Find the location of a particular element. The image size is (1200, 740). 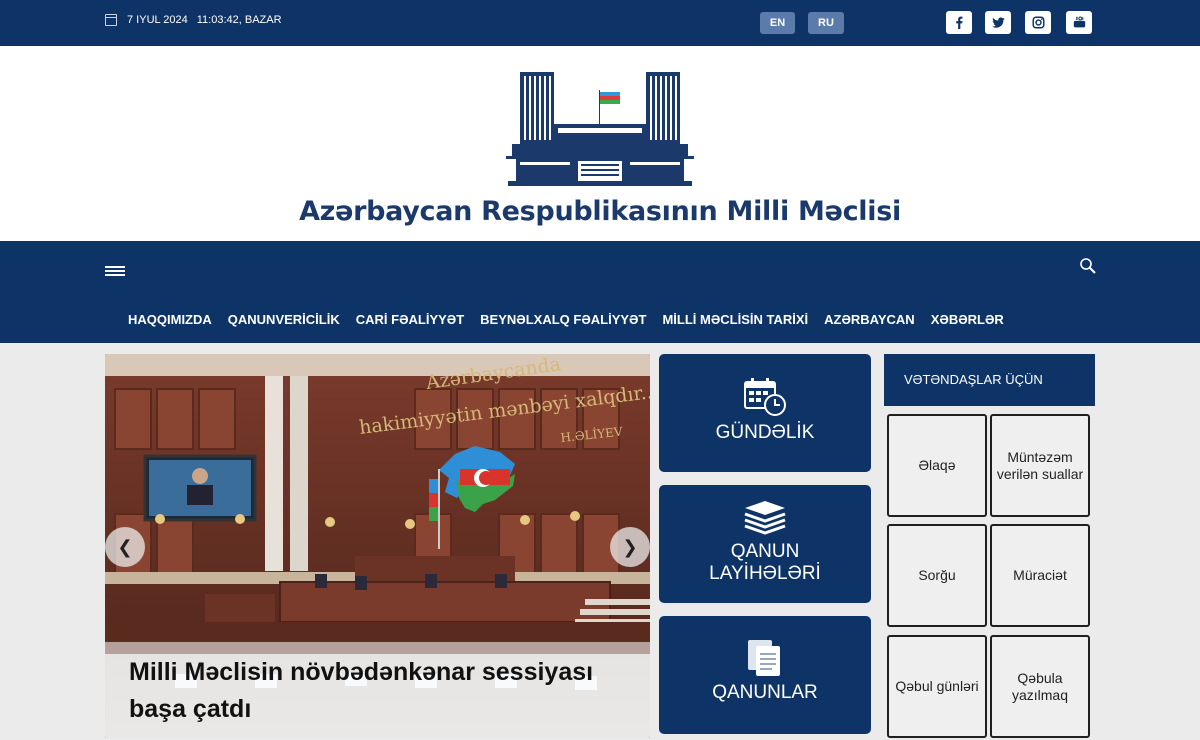

current-time: 11:03:42, BAZAR is located at coordinates (239, 20).